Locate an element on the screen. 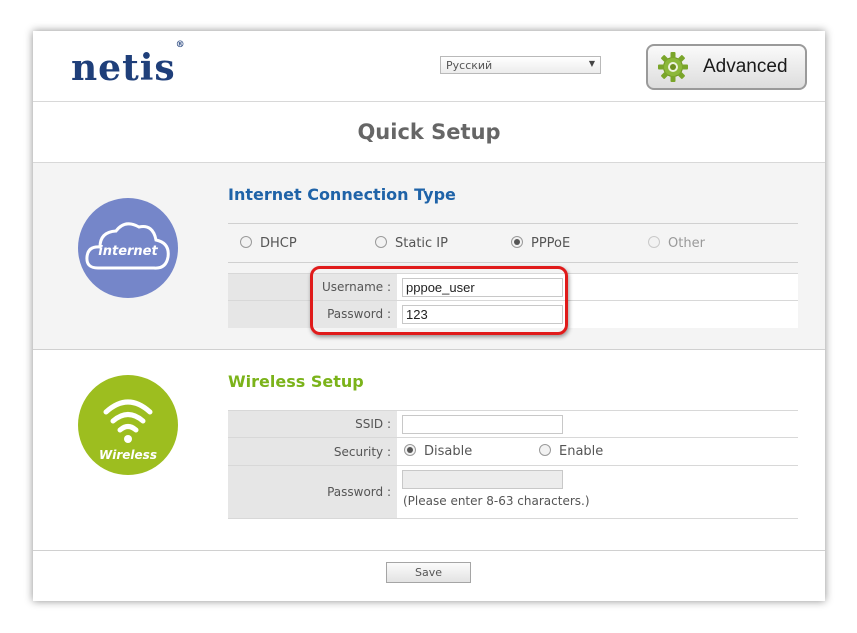 This screenshot has width=857, height=633. gear-icon is located at coordinates (673, 67).